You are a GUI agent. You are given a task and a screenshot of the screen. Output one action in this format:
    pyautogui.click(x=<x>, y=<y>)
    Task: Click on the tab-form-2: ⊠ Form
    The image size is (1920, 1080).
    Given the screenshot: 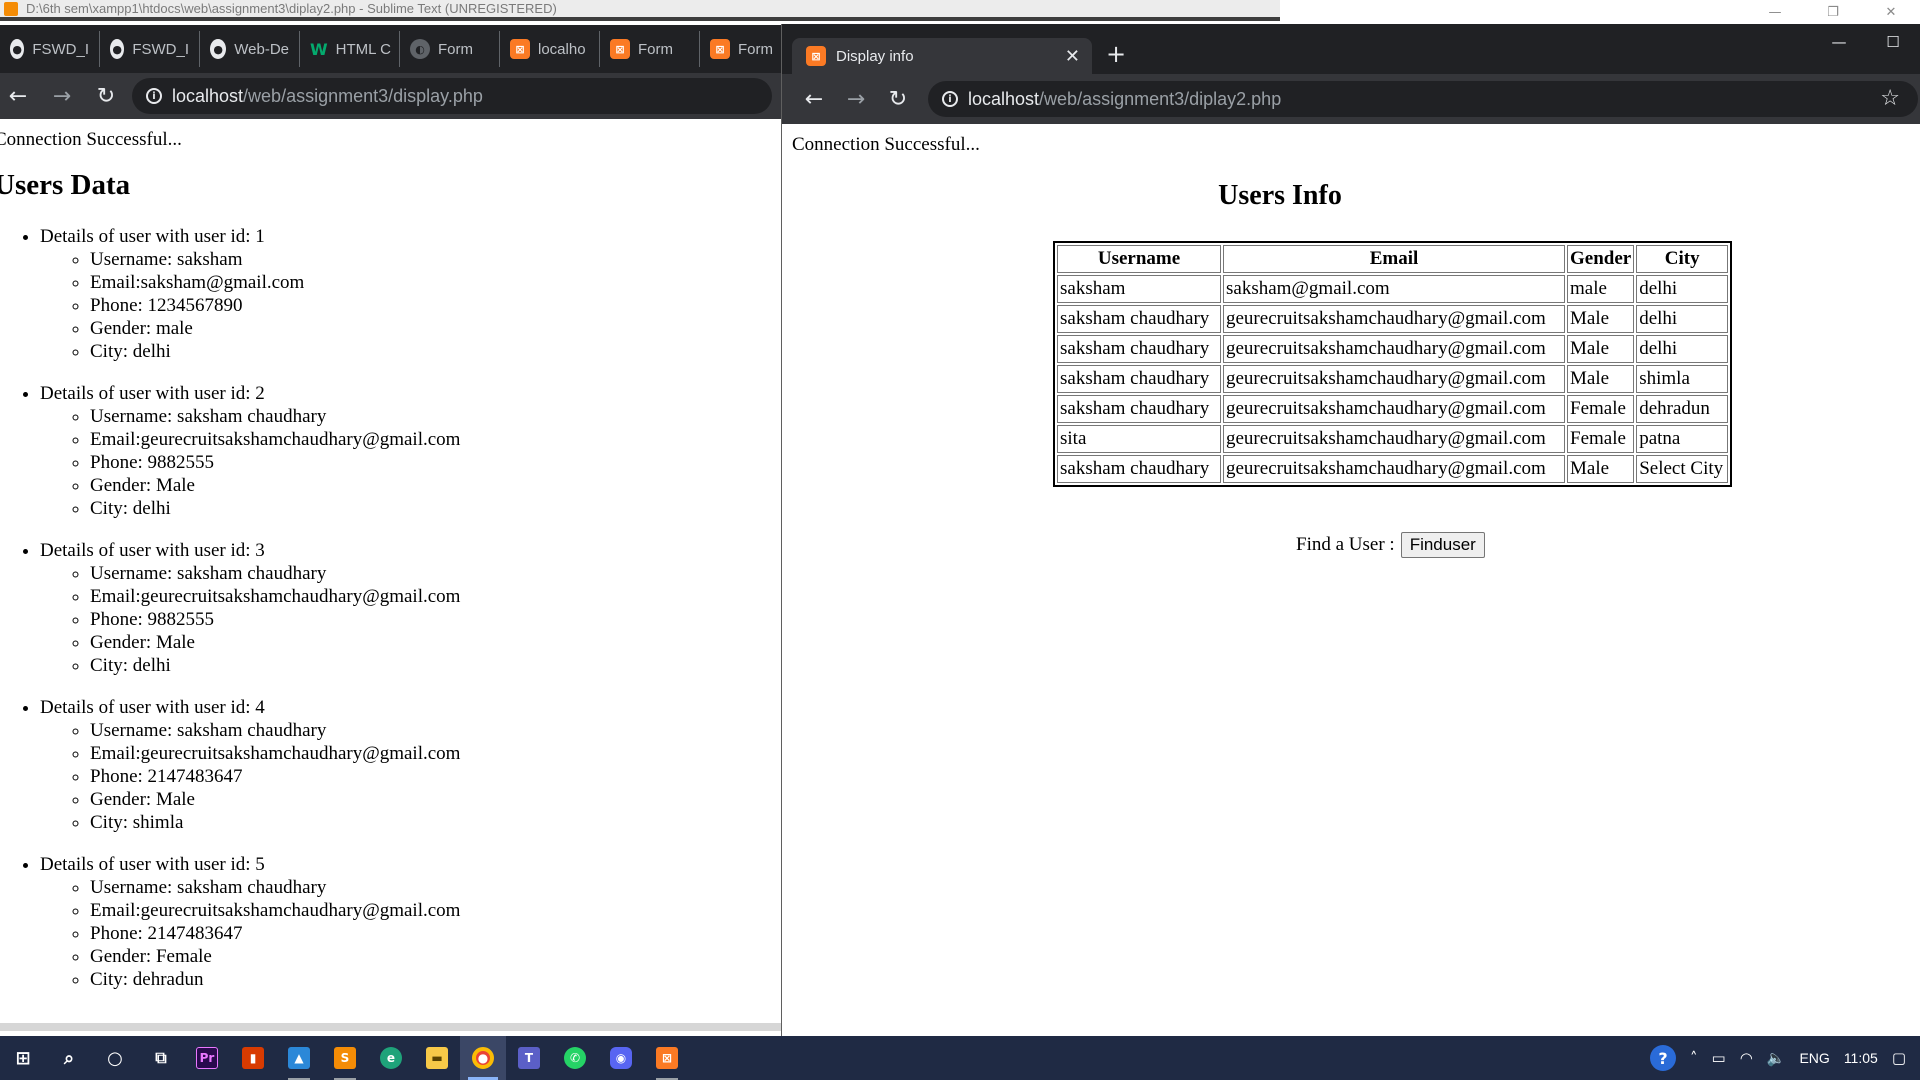 What is the action you would take?
    pyautogui.click(x=650, y=49)
    